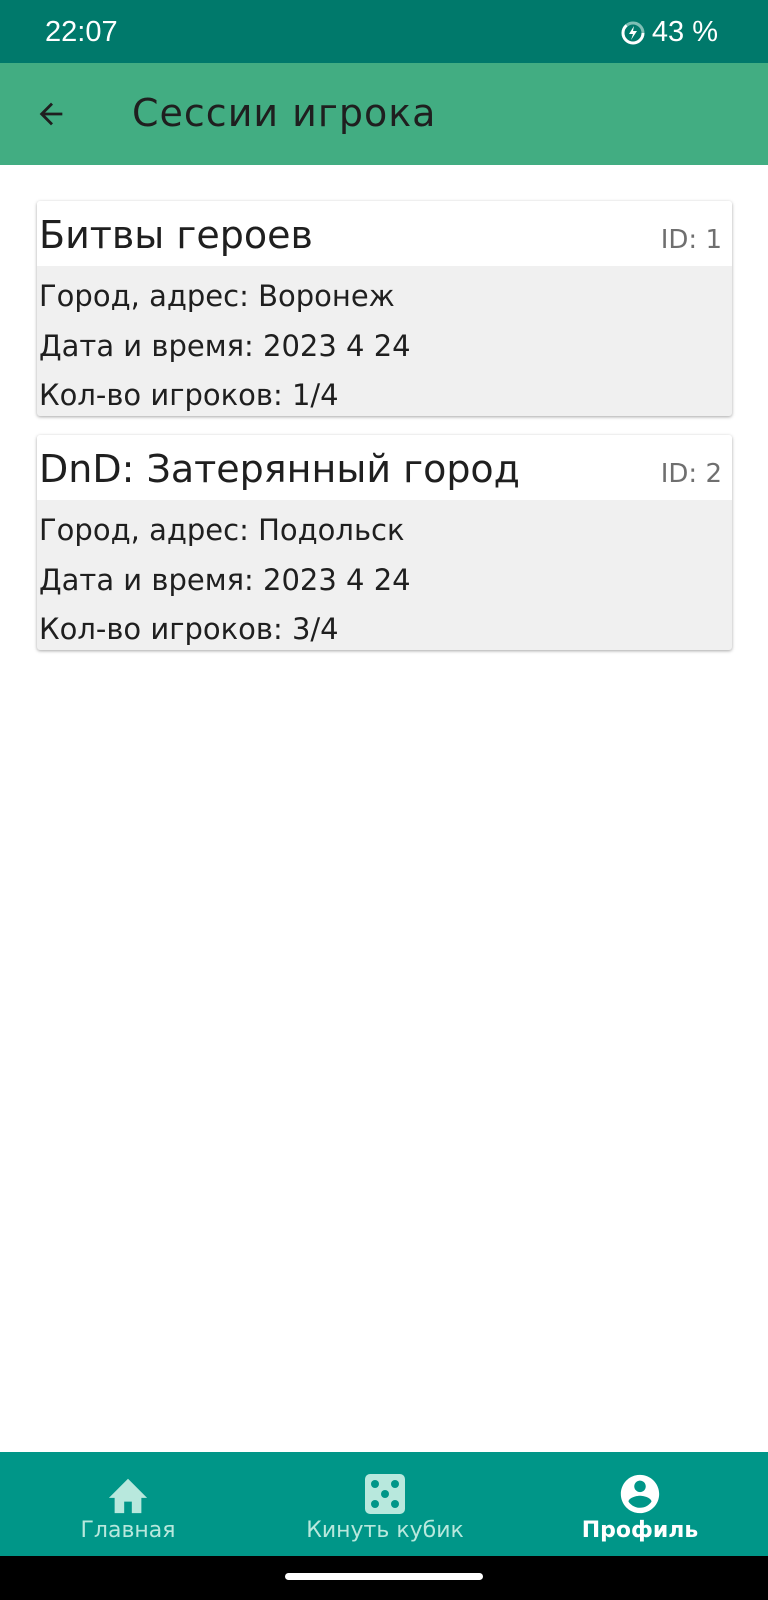 The image size is (768, 1600). What do you see at coordinates (691, 240) in the screenshot?
I see `session-id: ID: 1` at bounding box center [691, 240].